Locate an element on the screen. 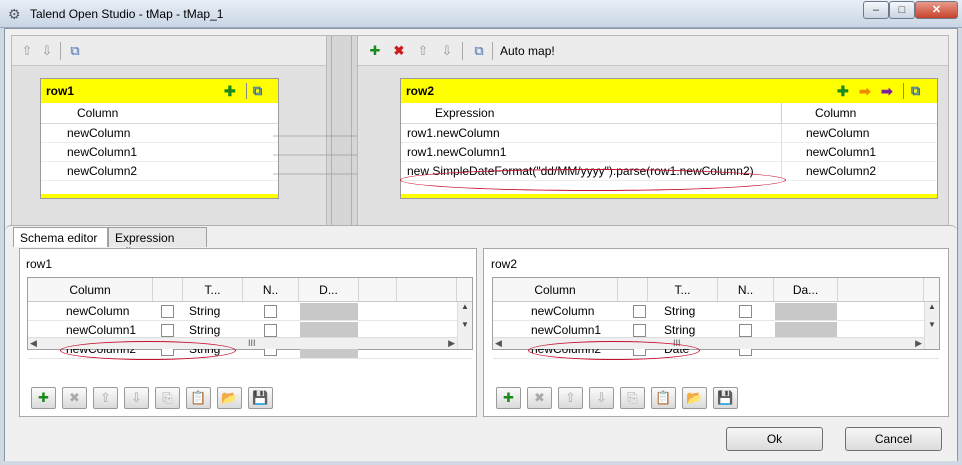 This screenshot has height=465, width=962. expression-filter-icon: ➡ is located at coordinates (865, 91).